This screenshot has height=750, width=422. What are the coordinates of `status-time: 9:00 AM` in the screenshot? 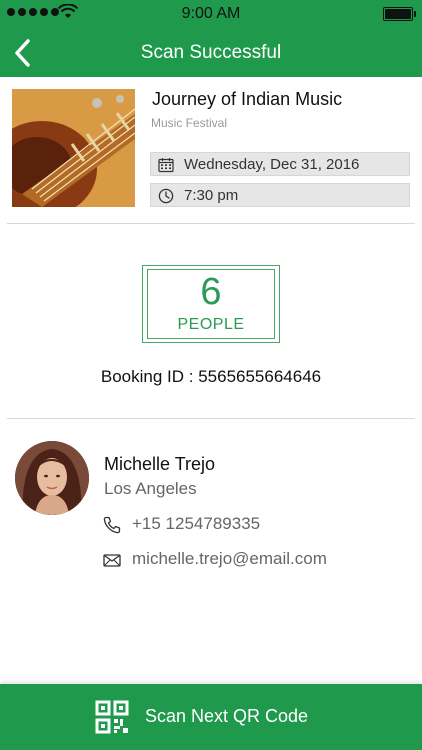 It's located at (211, 13).